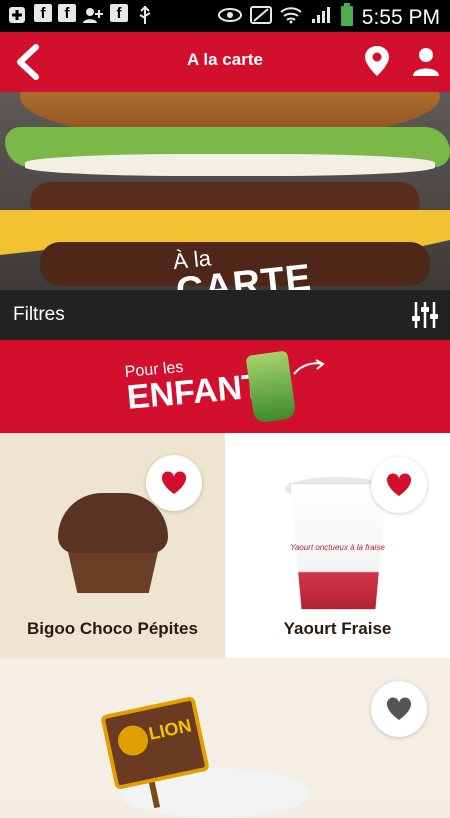 The width and height of the screenshot is (450, 818). Describe the element at coordinates (17, 15) in the screenshot. I see `add-icon` at that location.